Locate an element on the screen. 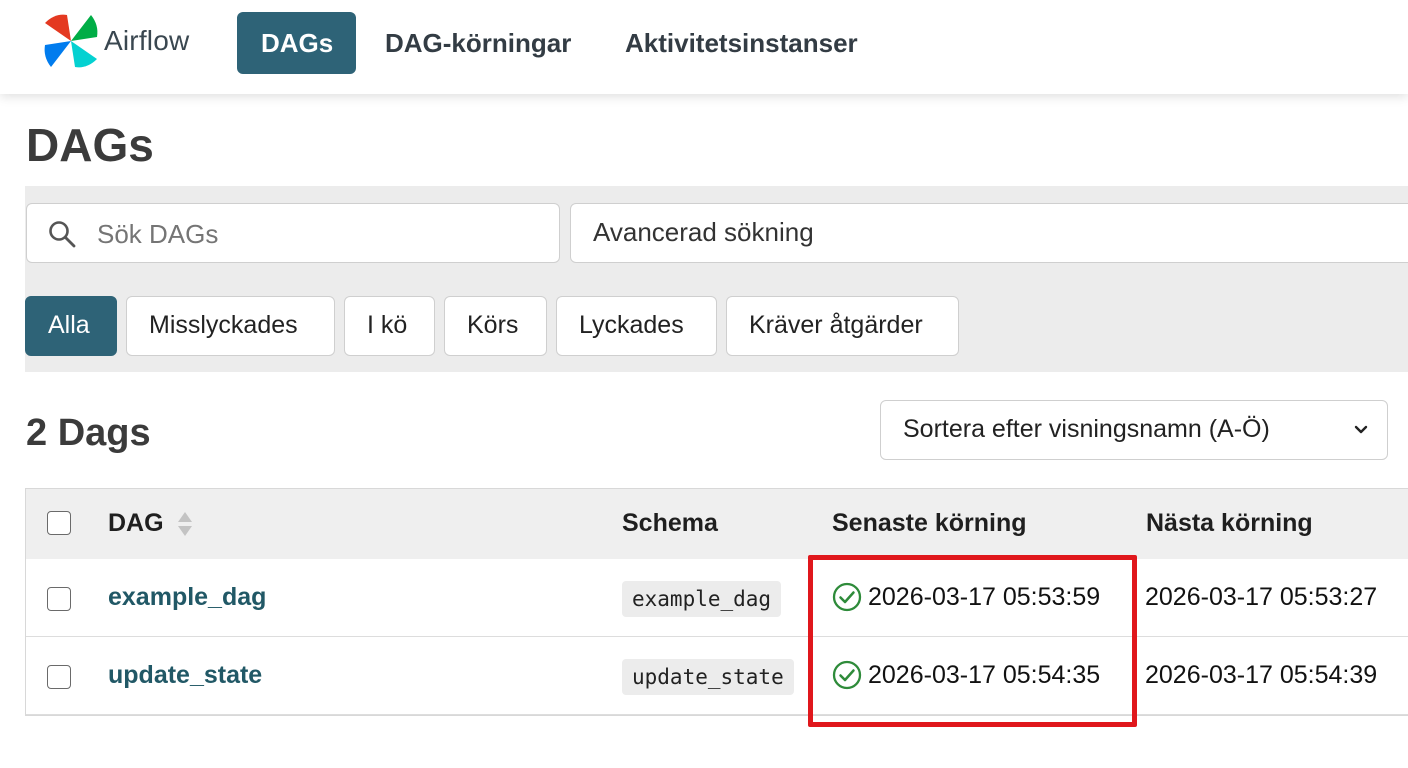 This screenshot has height=768, width=1408. next-run-time: 2026-03-17 05:53:27 is located at coordinates (1261, 597).